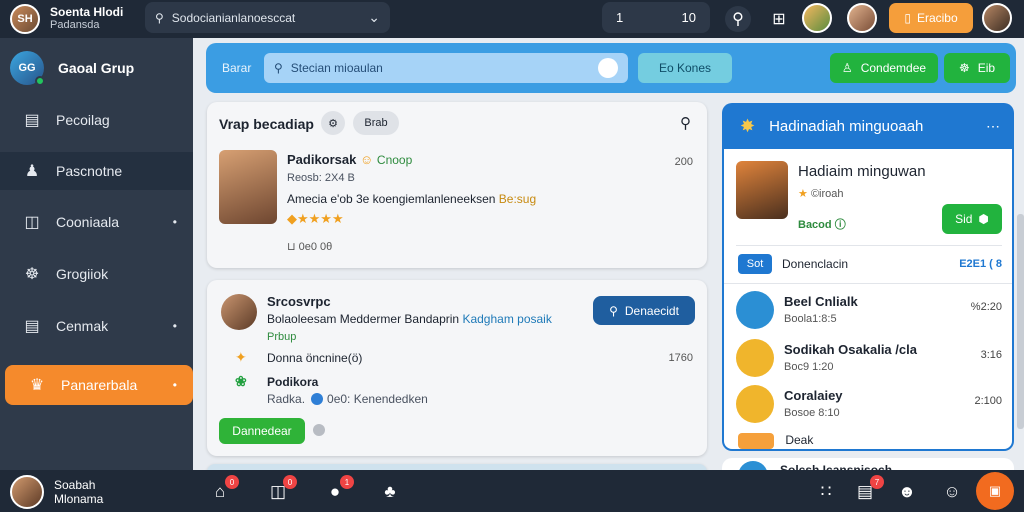 This screenshot has width=1024, height=512. I want to click on smile-icon: ☺, so click(367, 159).